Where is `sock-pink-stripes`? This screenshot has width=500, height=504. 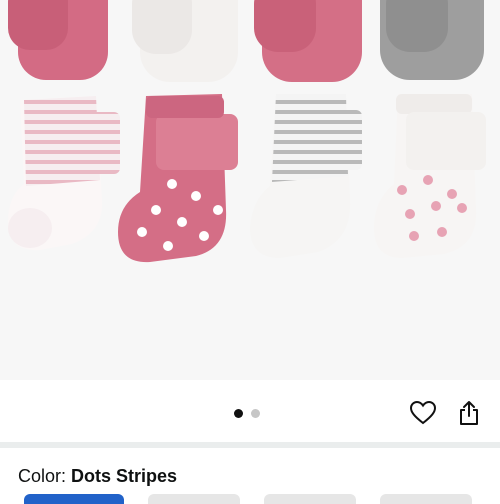
sock-pink-stripes is located at coordinates (64, 173).